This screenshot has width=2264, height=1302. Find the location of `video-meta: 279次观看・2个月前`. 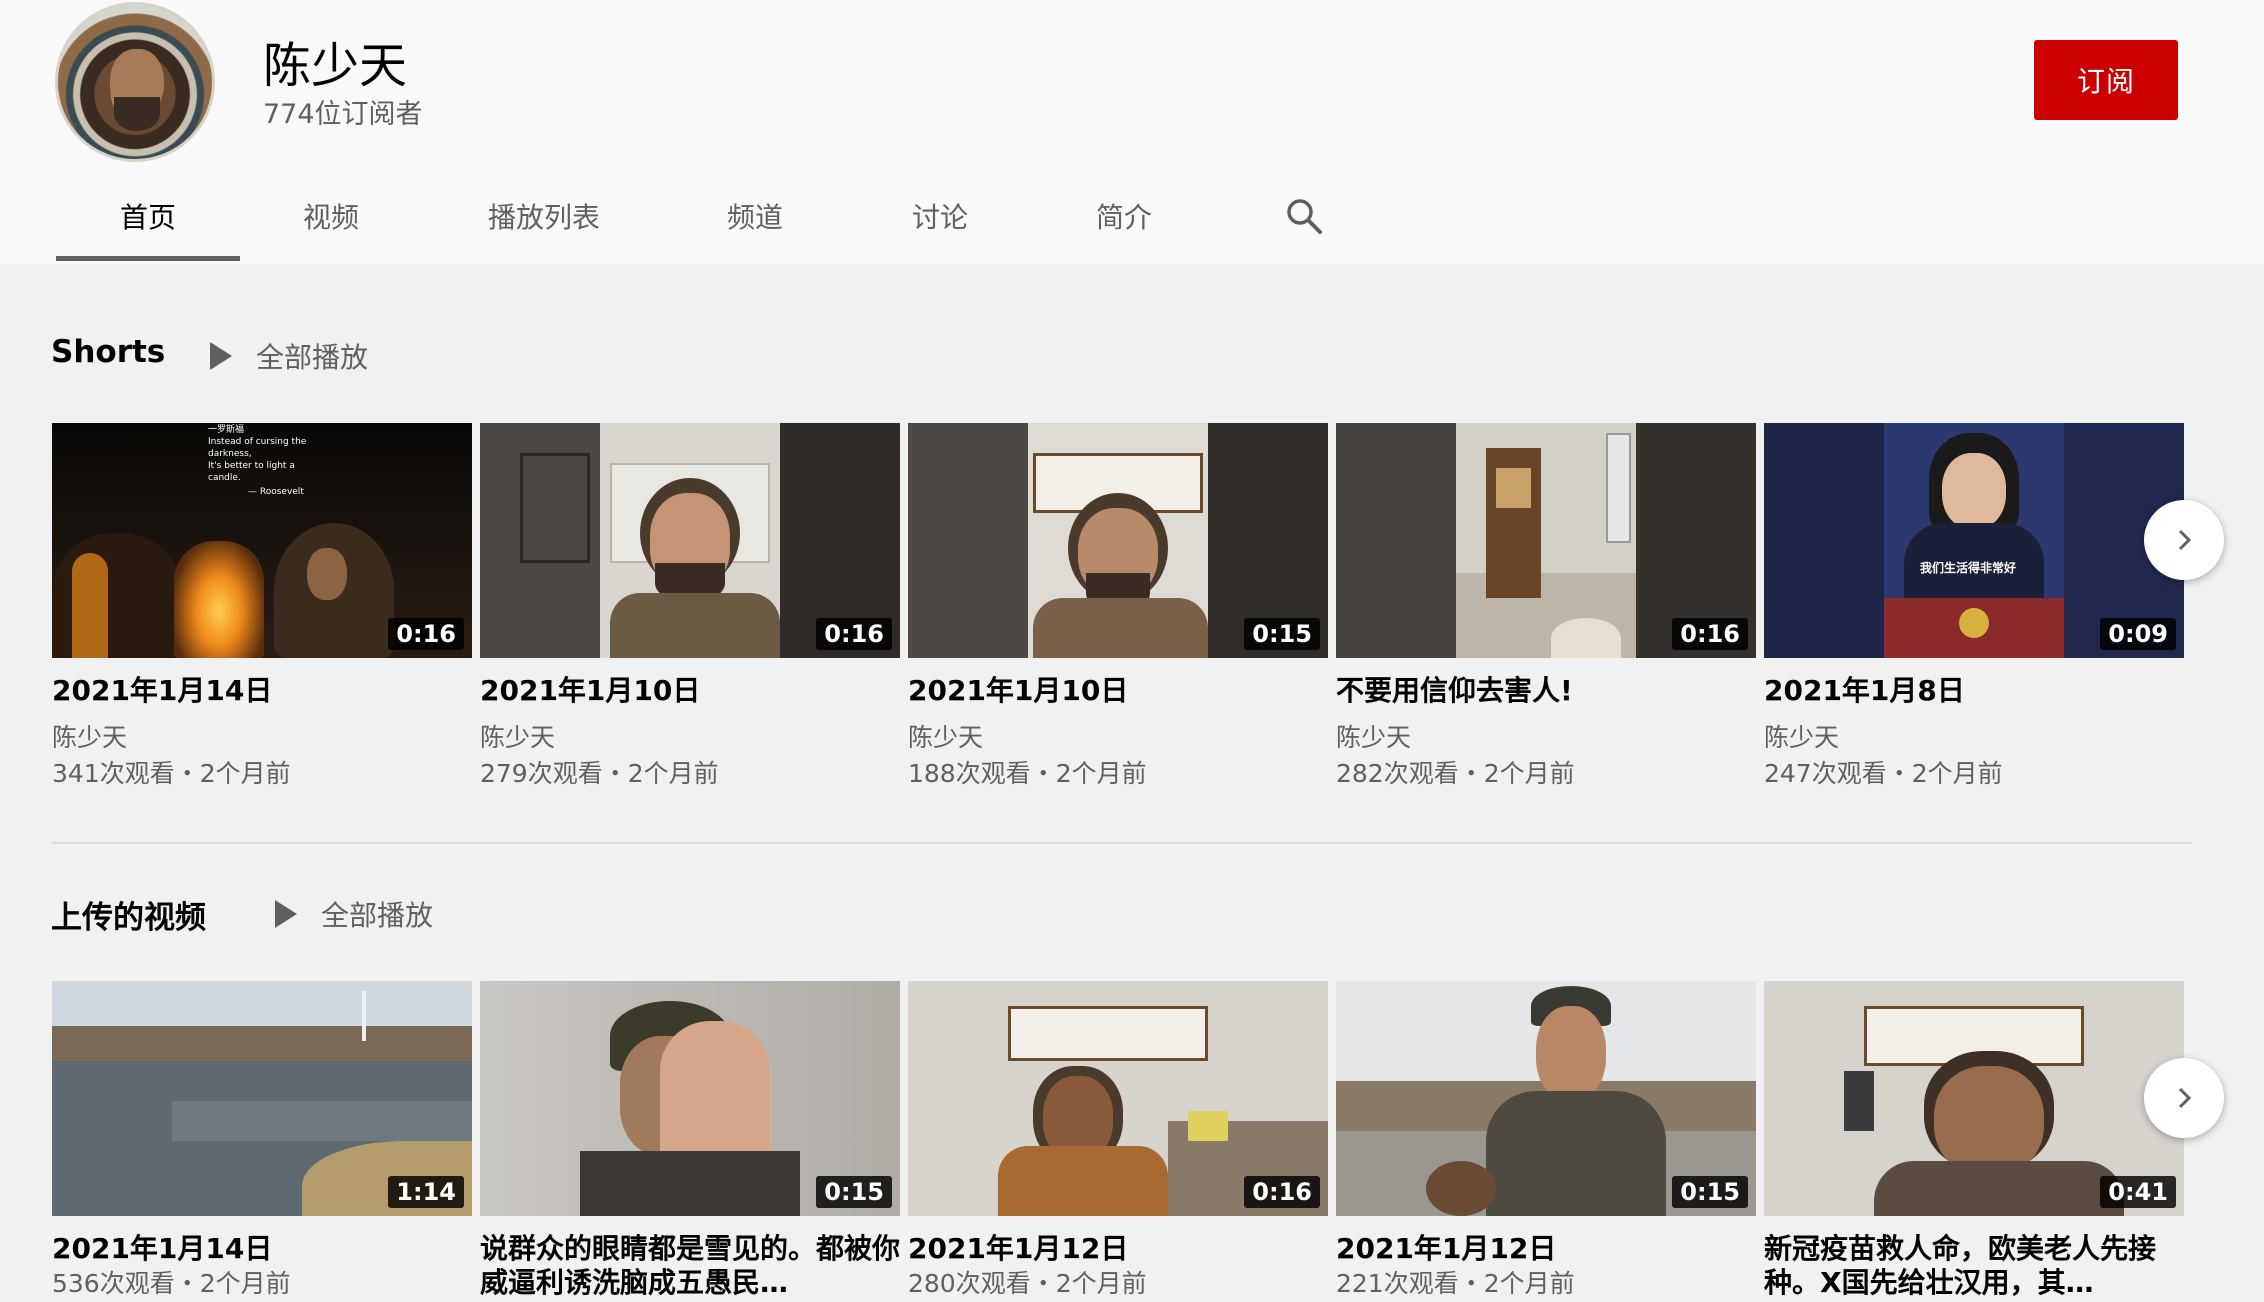

video-meta: 279次观看・2个月前 is located at coordinates (599, 773).